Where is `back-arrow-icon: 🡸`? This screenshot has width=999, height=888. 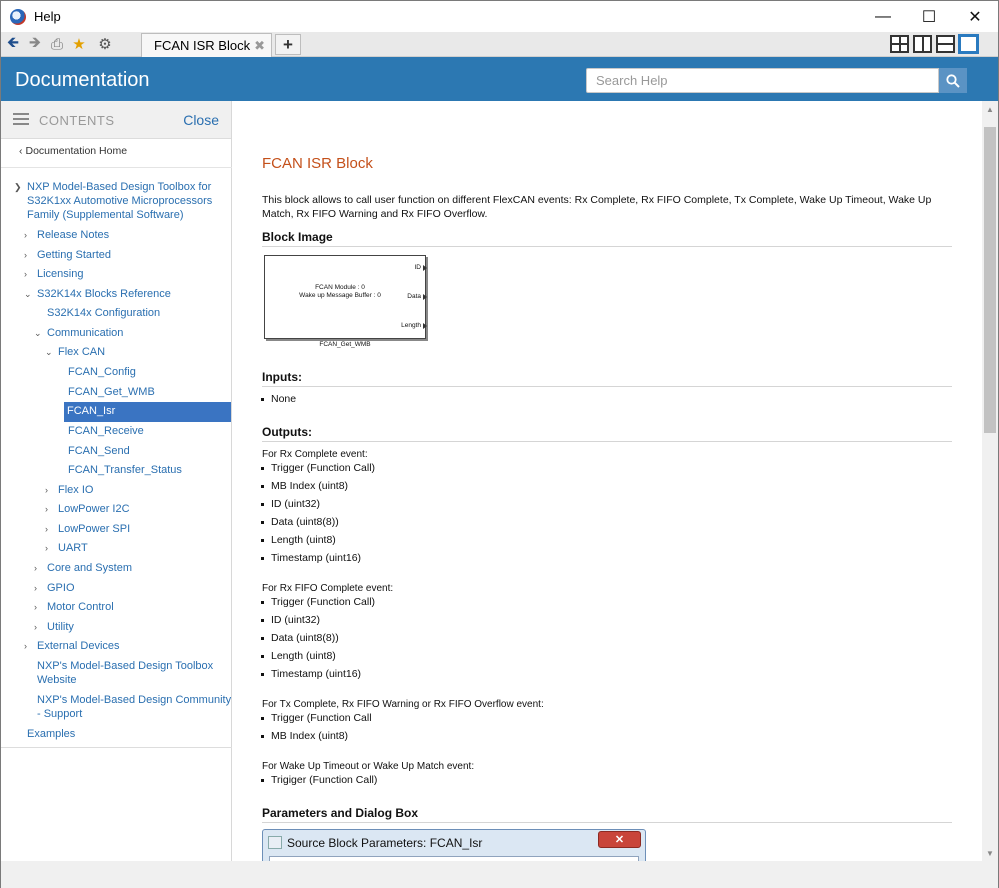 back-arrow-icon: 🡸 is located at coordinates (13, 43).